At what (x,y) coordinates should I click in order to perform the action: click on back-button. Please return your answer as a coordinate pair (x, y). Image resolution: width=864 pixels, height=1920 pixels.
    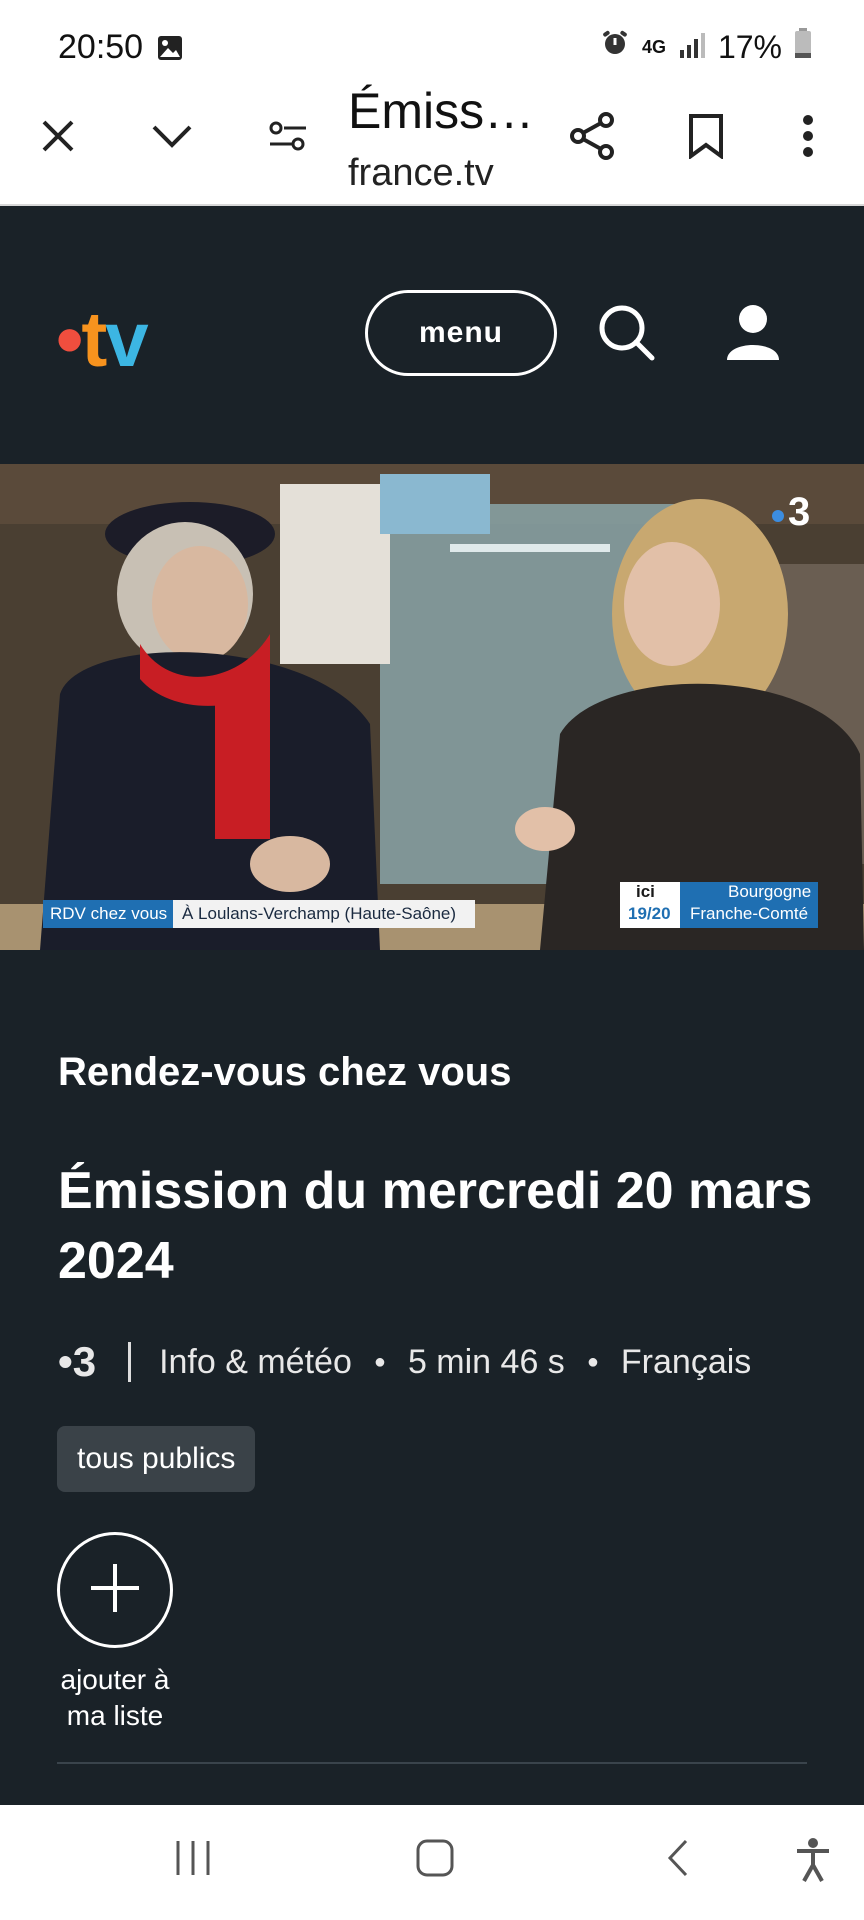
    Looking at the image, I should click on (677, 1860).